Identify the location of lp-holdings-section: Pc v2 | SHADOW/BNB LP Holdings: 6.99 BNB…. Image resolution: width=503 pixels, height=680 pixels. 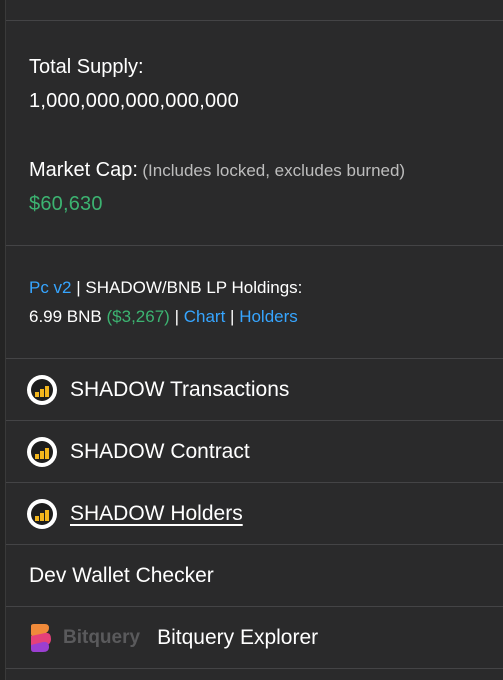
(261, 302).